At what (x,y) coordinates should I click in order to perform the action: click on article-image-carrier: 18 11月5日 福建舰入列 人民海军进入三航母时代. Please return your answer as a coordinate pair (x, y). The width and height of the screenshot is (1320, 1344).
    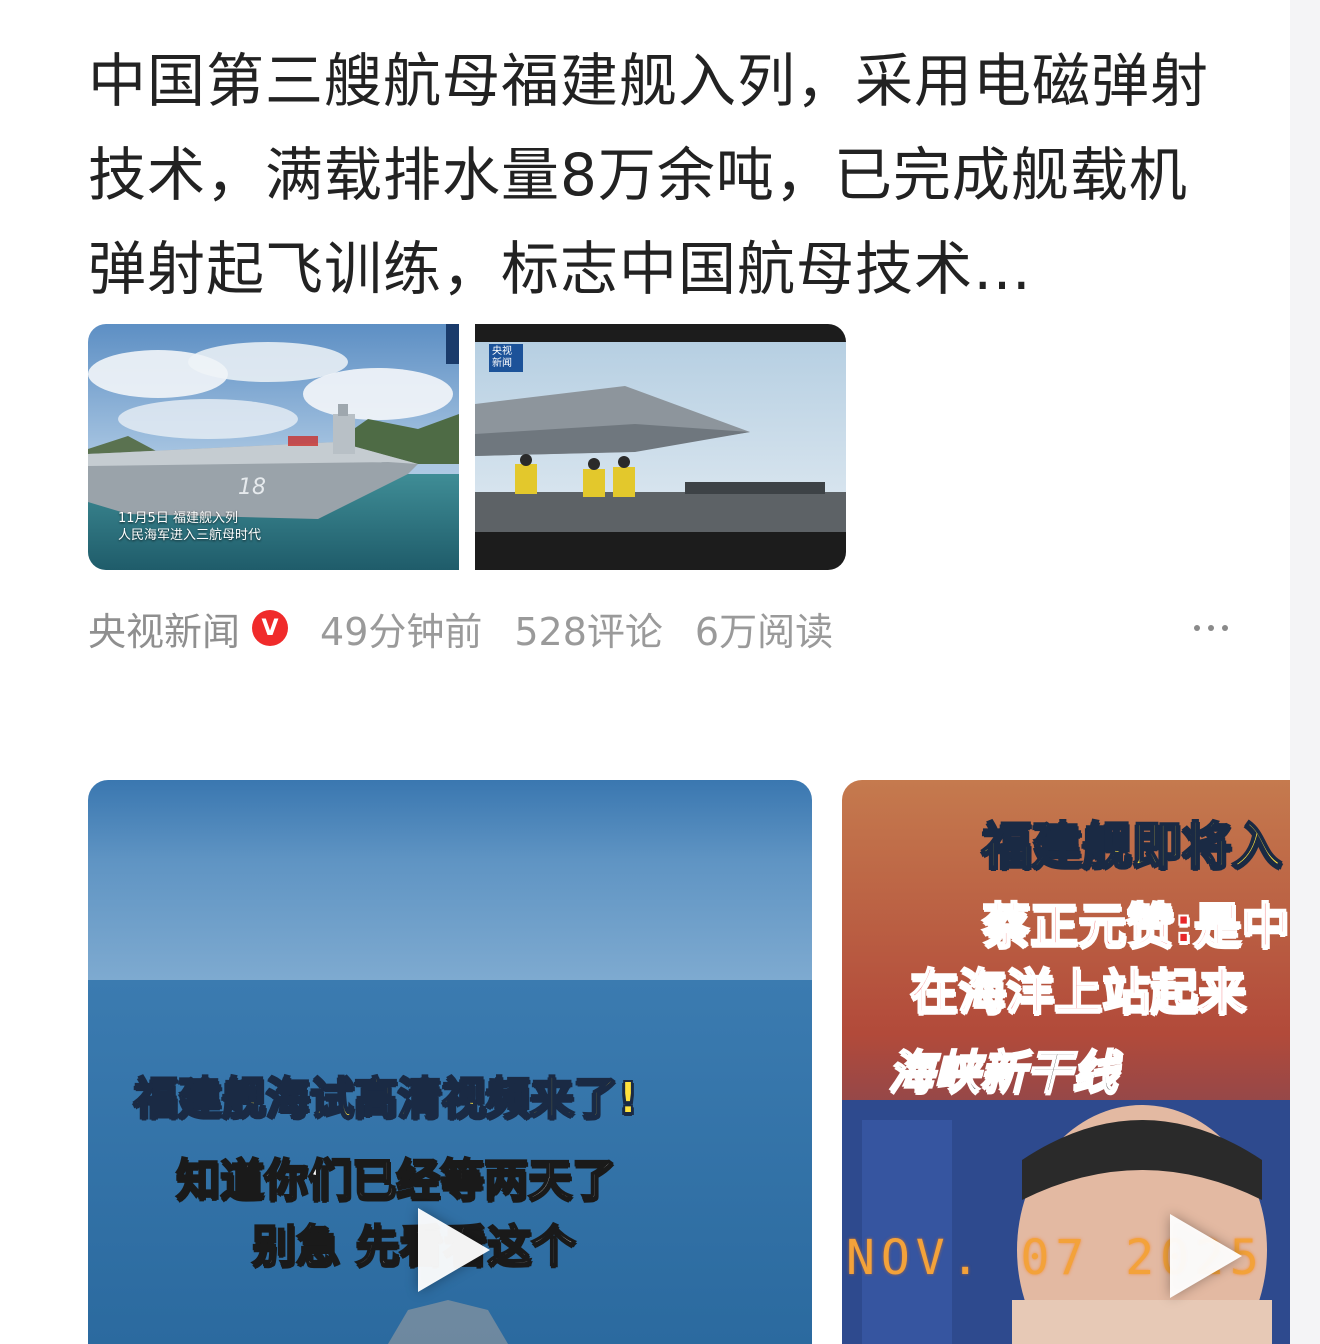
    Looking at the image, I should click on (273, 447).